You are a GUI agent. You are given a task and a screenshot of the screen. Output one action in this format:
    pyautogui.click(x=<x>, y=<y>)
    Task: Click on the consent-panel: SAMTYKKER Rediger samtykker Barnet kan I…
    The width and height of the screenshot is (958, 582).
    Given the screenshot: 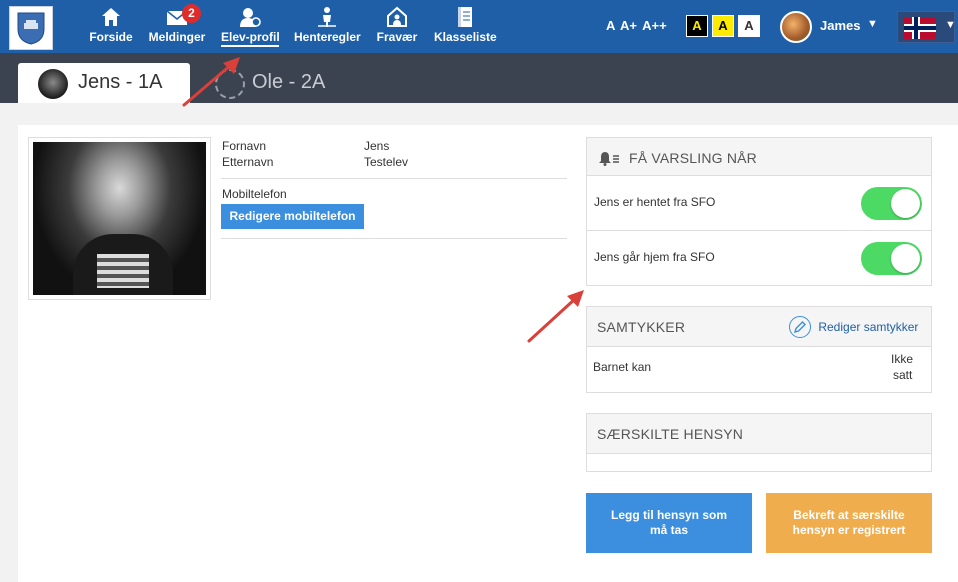 What is the action you would take?
    pyautogui.click(x=759, y=349)
    